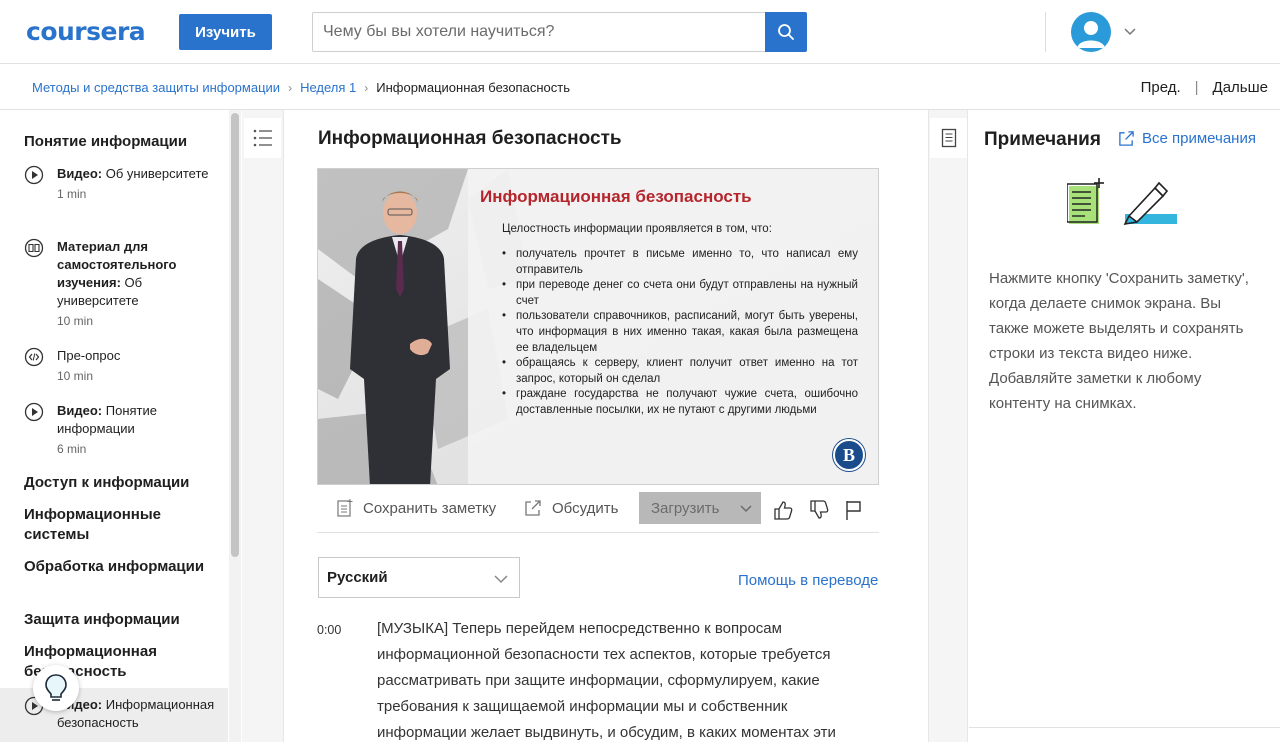 This screenshot has height=742, width=1280. I want to click on save-note-label: Сохранить заметку, so click(430, 508).